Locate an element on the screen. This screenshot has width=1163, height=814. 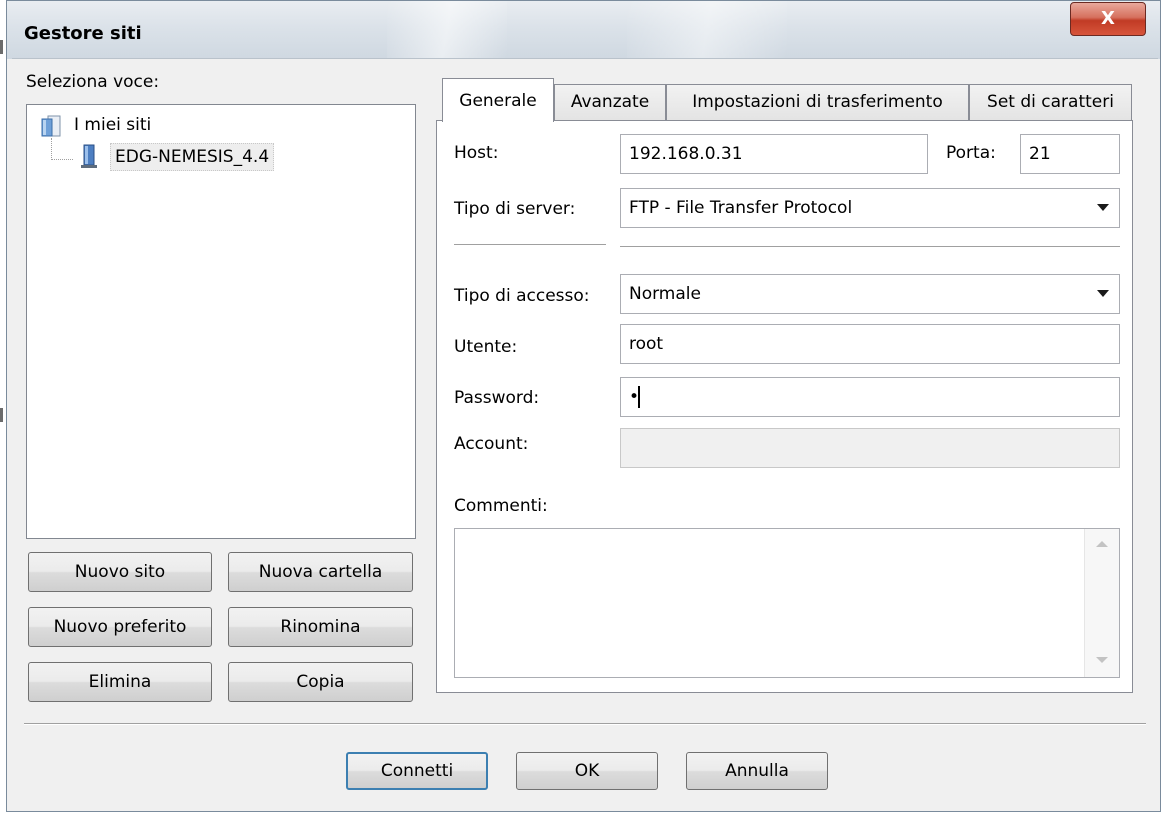
cancel-button: Annulla is located at coordinates (757, 771).